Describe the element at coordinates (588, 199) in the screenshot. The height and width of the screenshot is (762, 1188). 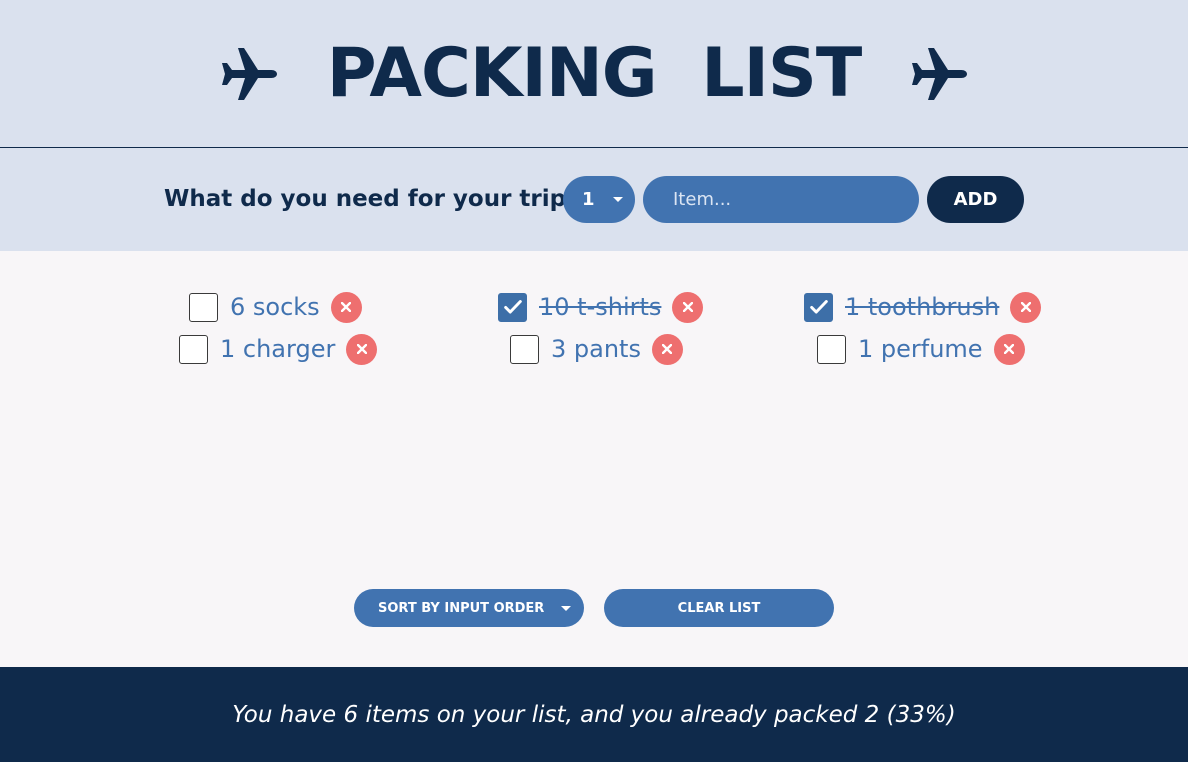
I see `quantity-value: 1` at that location.